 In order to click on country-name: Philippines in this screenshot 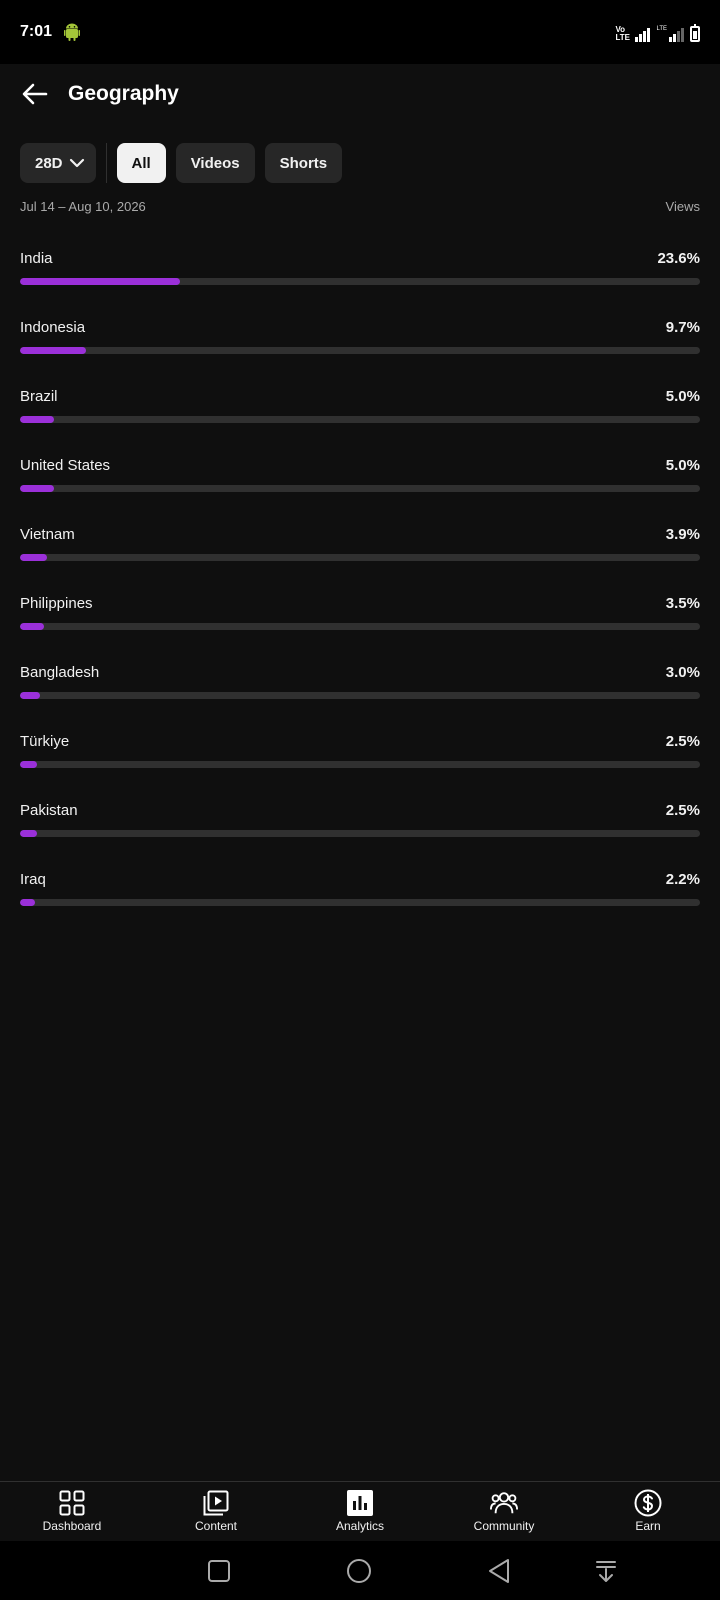, I will do `click(56, 603)`.